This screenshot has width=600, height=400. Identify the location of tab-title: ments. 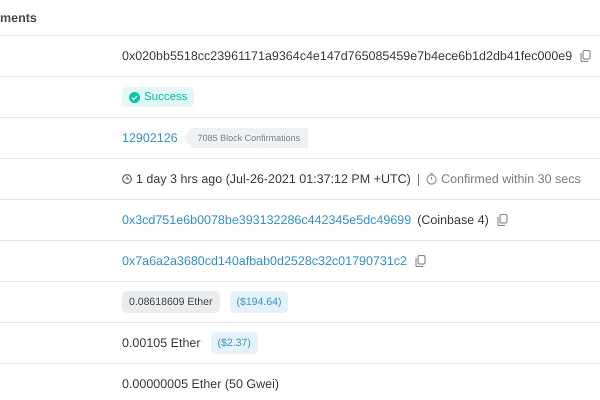
(18, 17).